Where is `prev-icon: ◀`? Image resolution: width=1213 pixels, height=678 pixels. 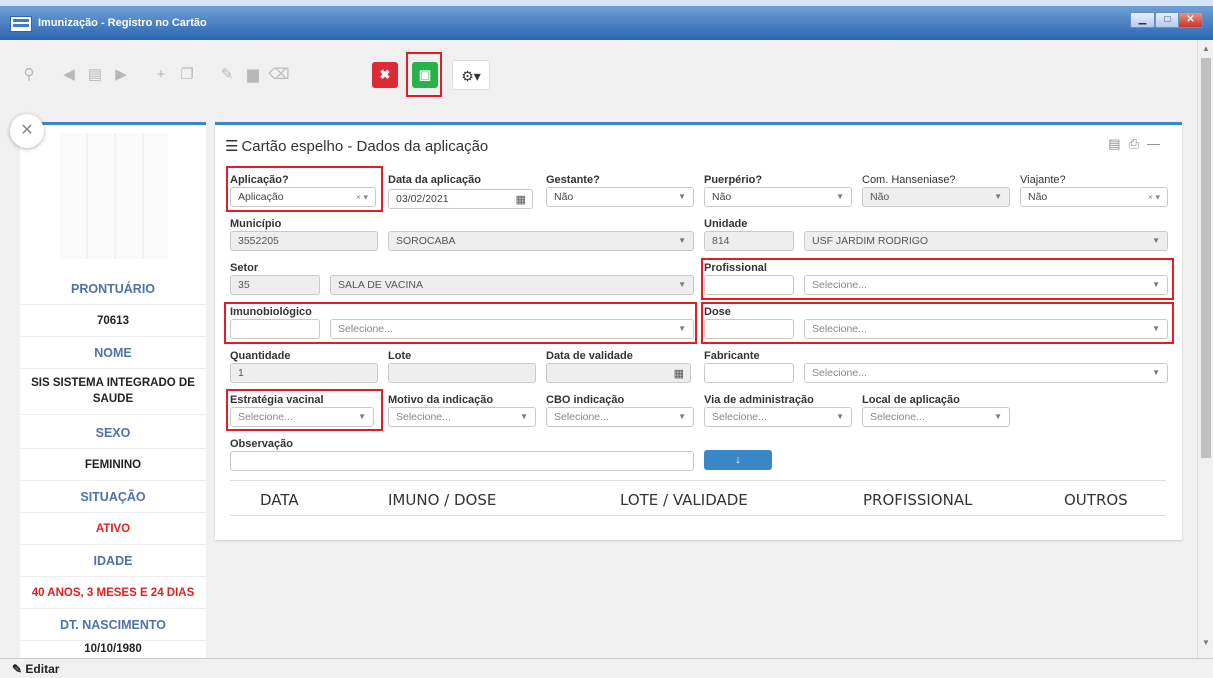 prev-icon: ◀ is located at coordinates (69, 75).